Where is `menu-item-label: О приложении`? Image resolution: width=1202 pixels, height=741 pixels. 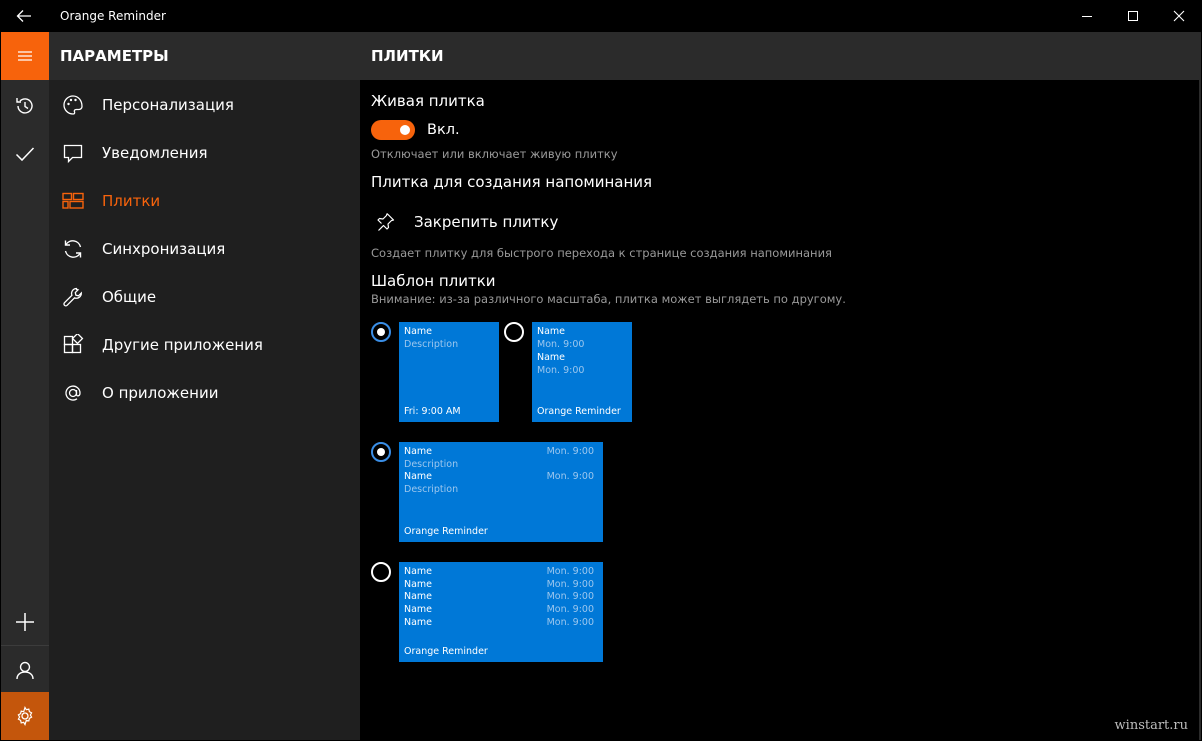 menu-item-label: О приложении is located at coordinates (160, 393).